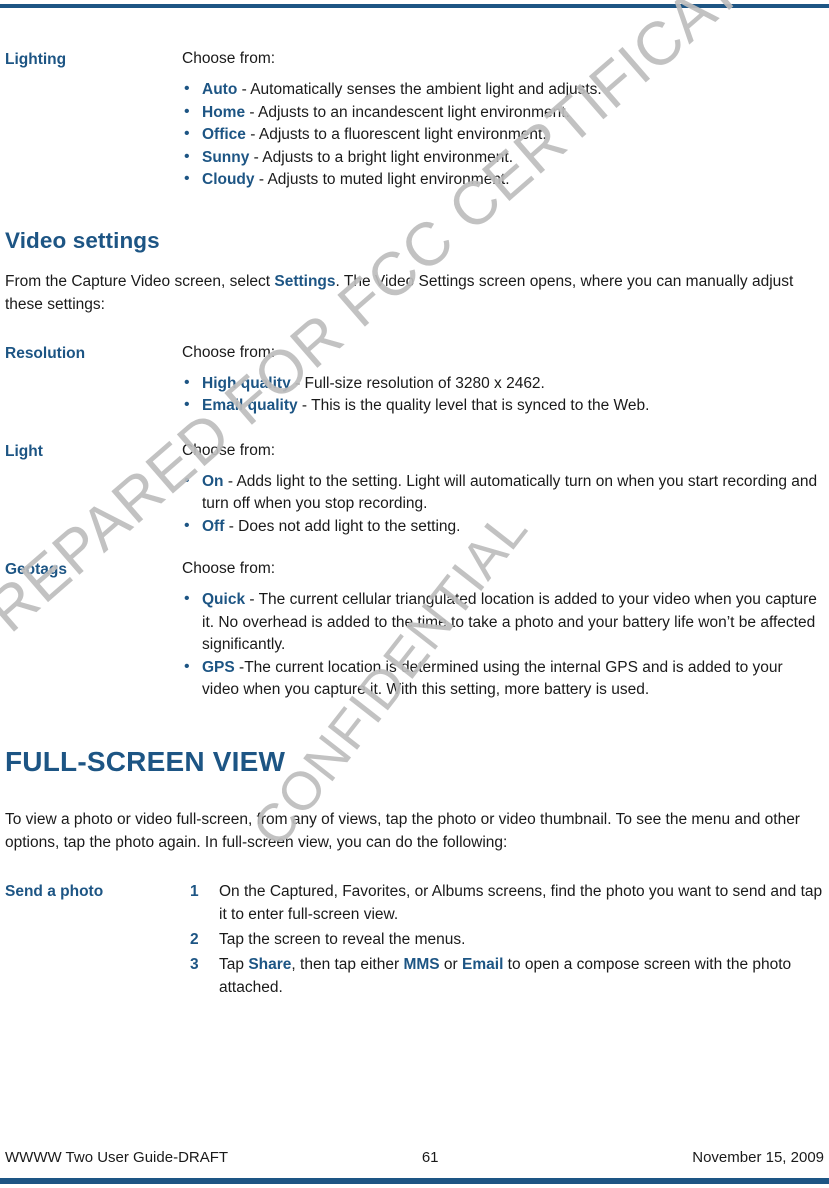 The image size is (829, 1188). I want to click on term-send-a-photo: Send a photo, so click(54, 891).